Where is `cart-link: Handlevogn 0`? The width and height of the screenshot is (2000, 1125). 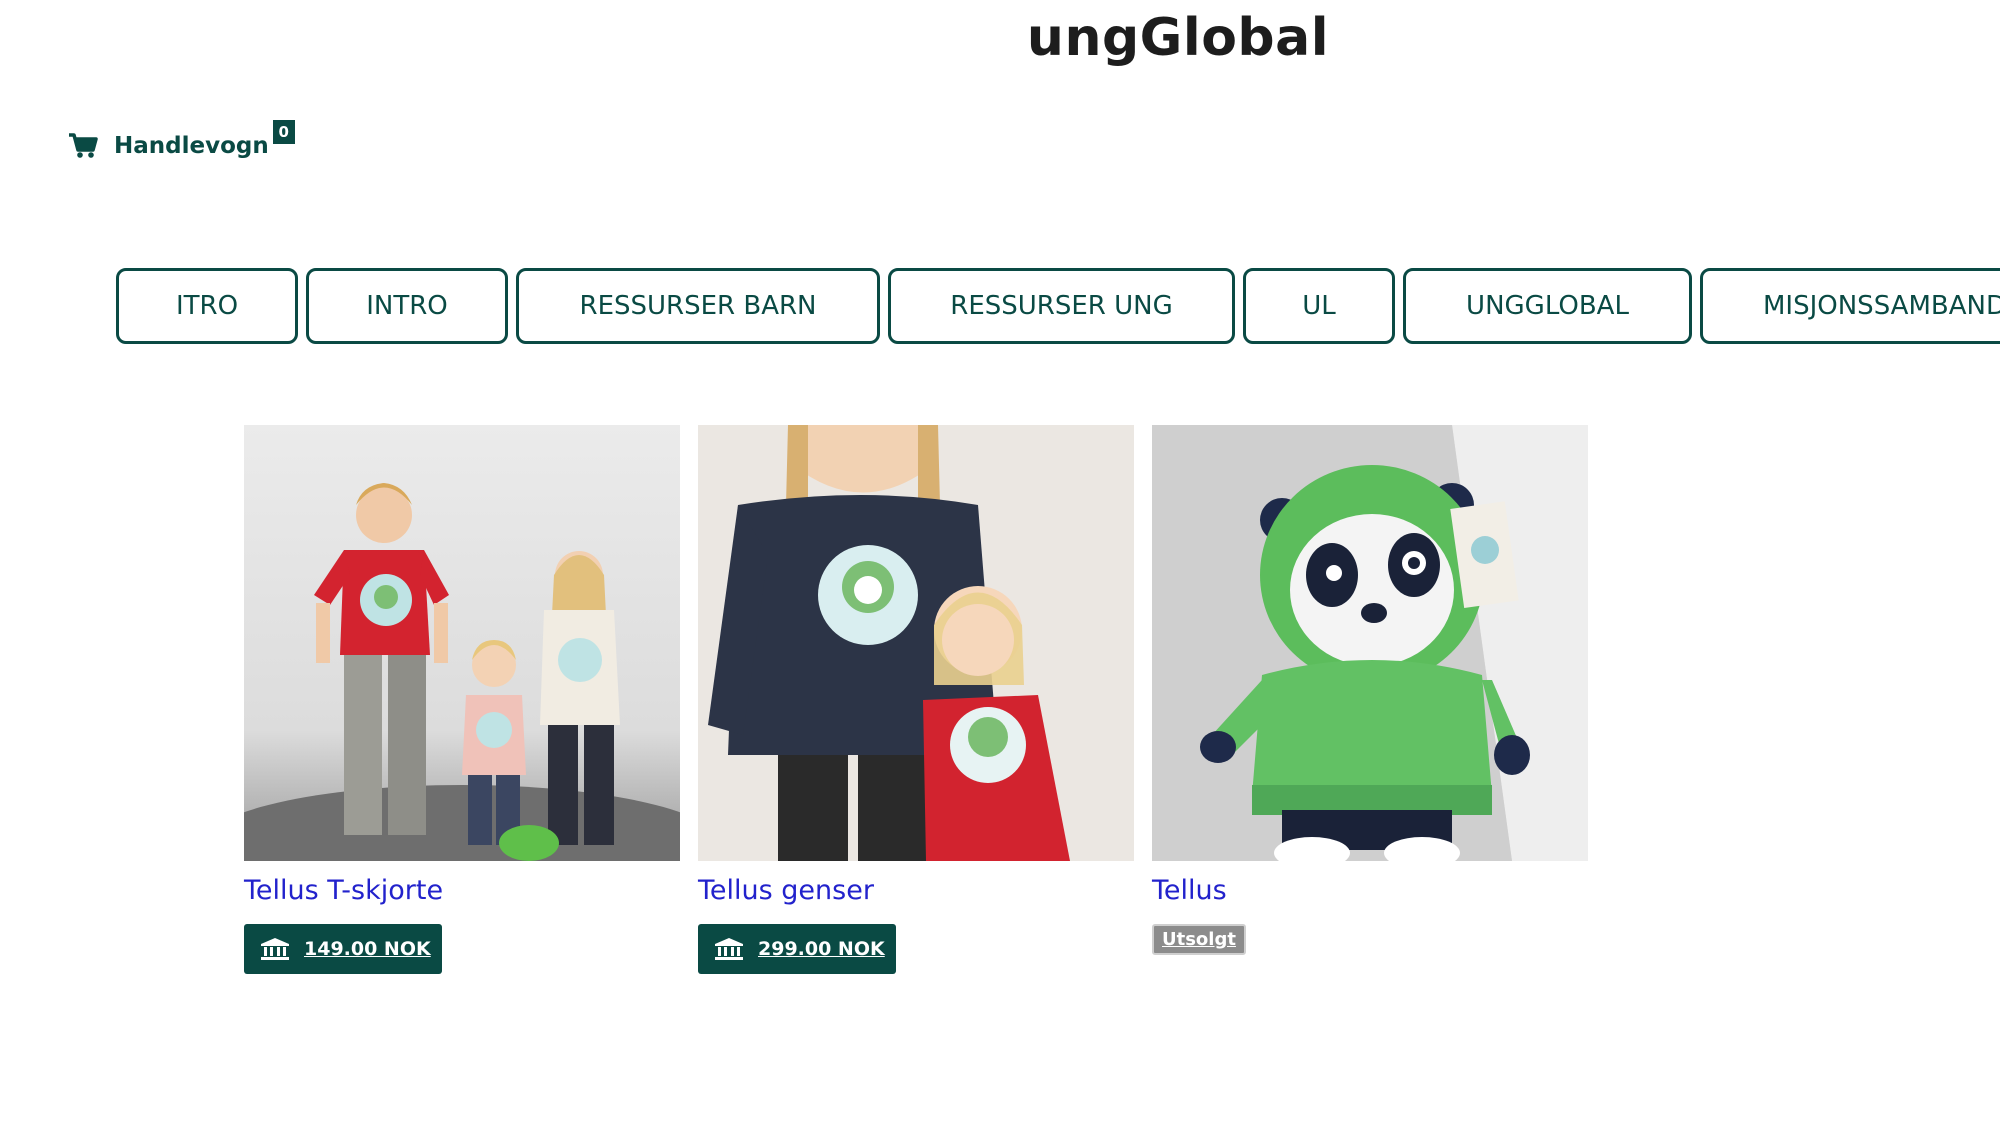
cart-link: Handlevogn 0 is located at coordinates (181, 140).